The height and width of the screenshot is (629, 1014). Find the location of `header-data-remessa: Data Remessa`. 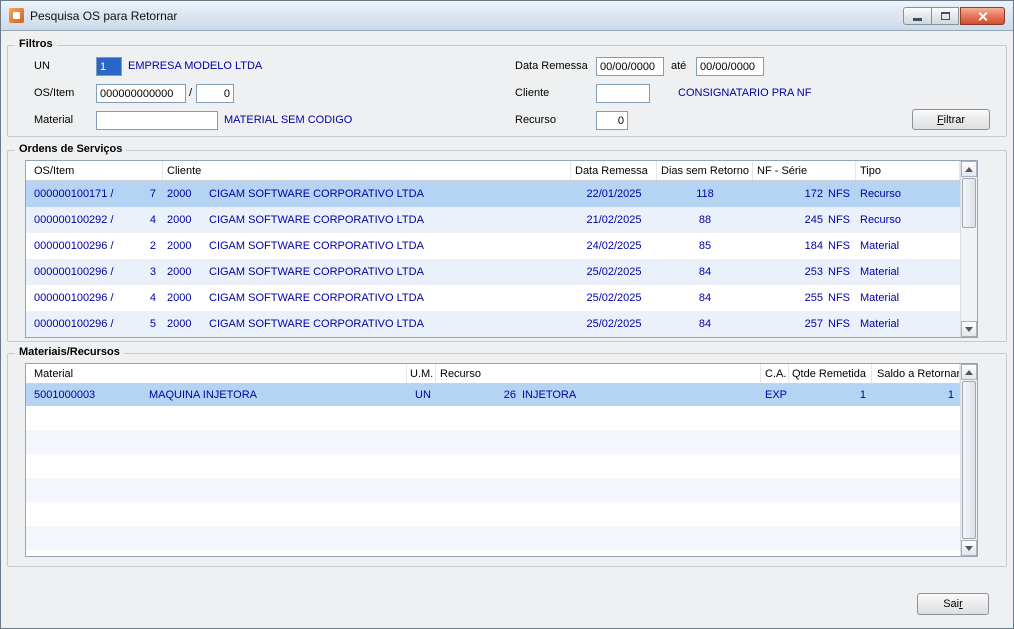

header-data-remessa: Data Remessa is located at coordinates (614, 170).